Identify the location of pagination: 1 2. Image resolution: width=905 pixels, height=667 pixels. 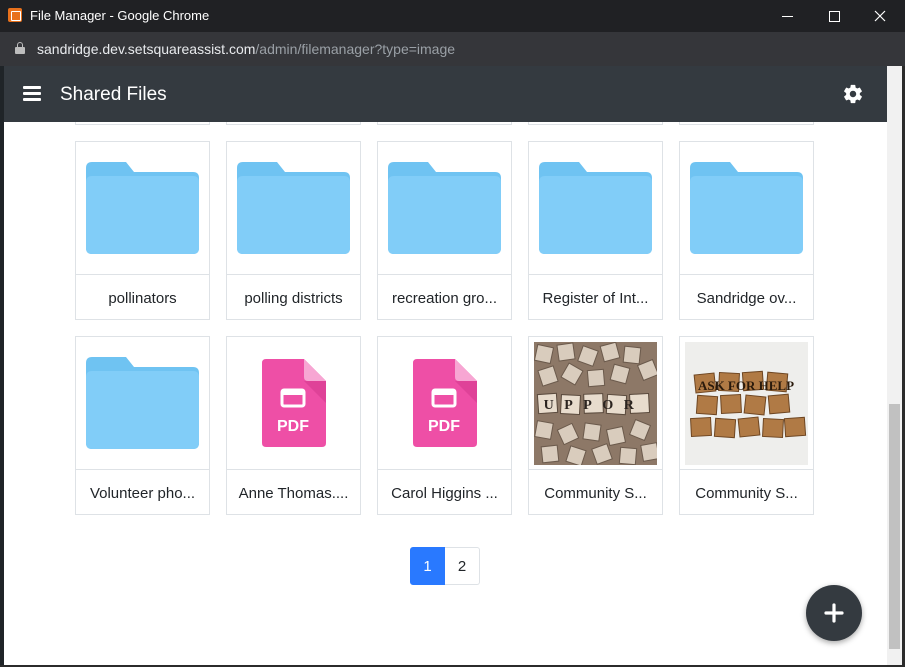
(445, 566).